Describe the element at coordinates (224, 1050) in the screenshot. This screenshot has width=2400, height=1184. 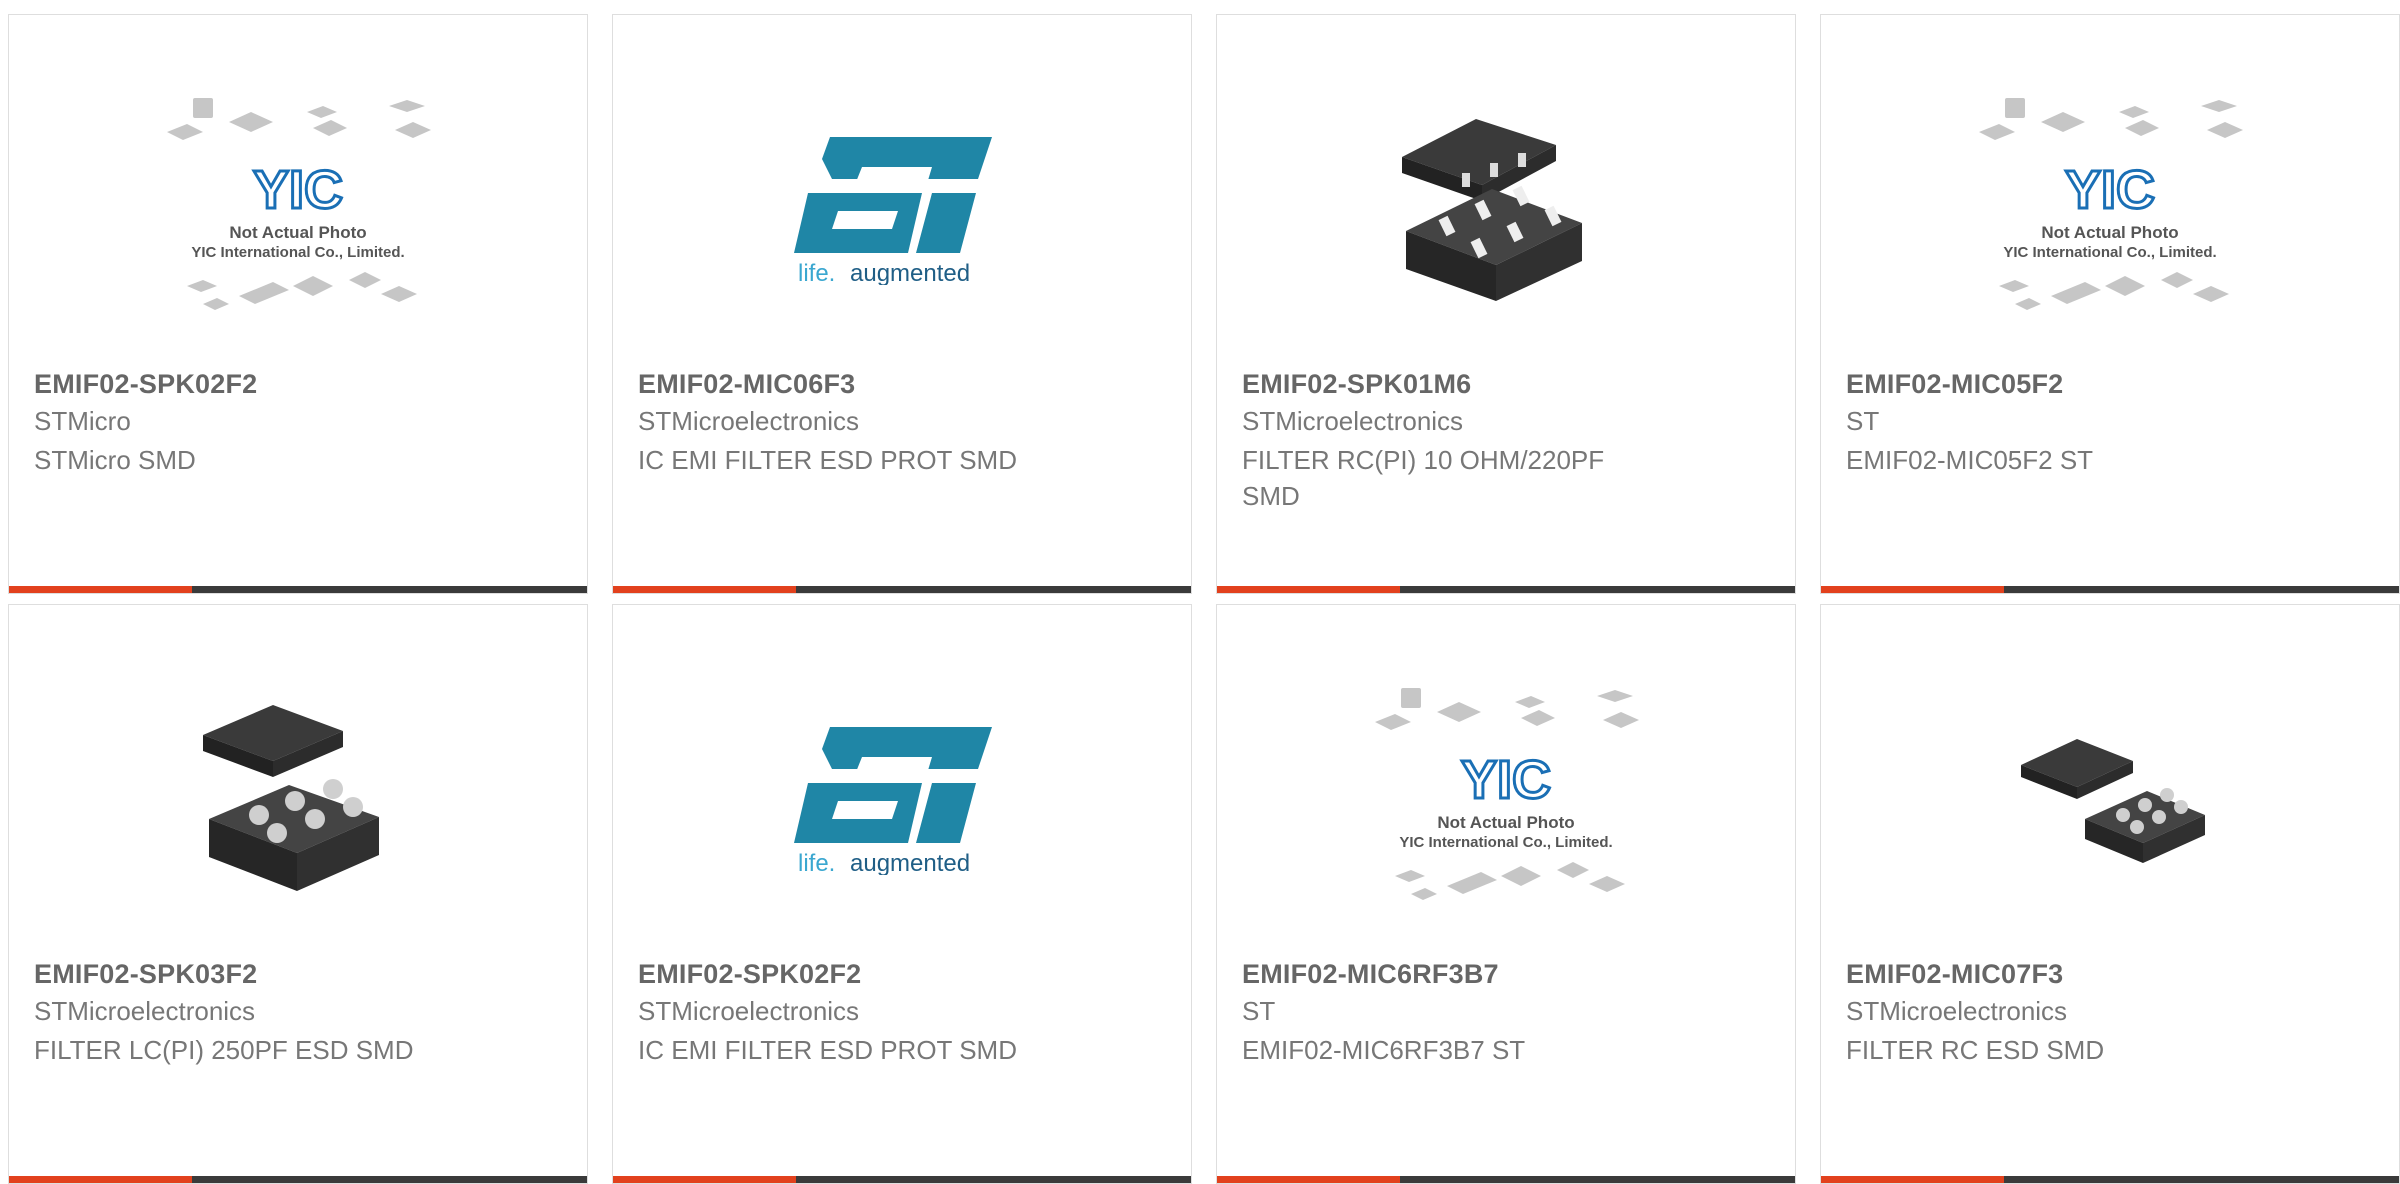
I see `description: FILTER LC(PI) 250PF ESD SMD` at that location.